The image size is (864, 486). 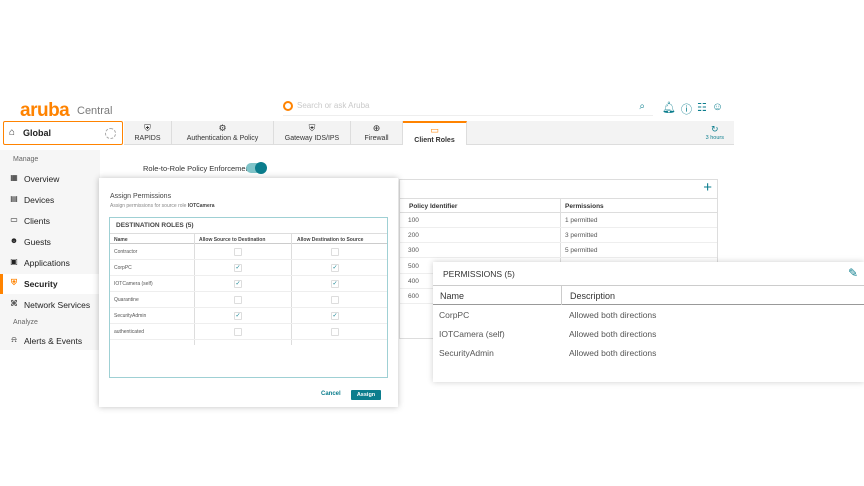 I want to click on sidebar-item-overview: ▦ Overview, so click(x=50, y=179).